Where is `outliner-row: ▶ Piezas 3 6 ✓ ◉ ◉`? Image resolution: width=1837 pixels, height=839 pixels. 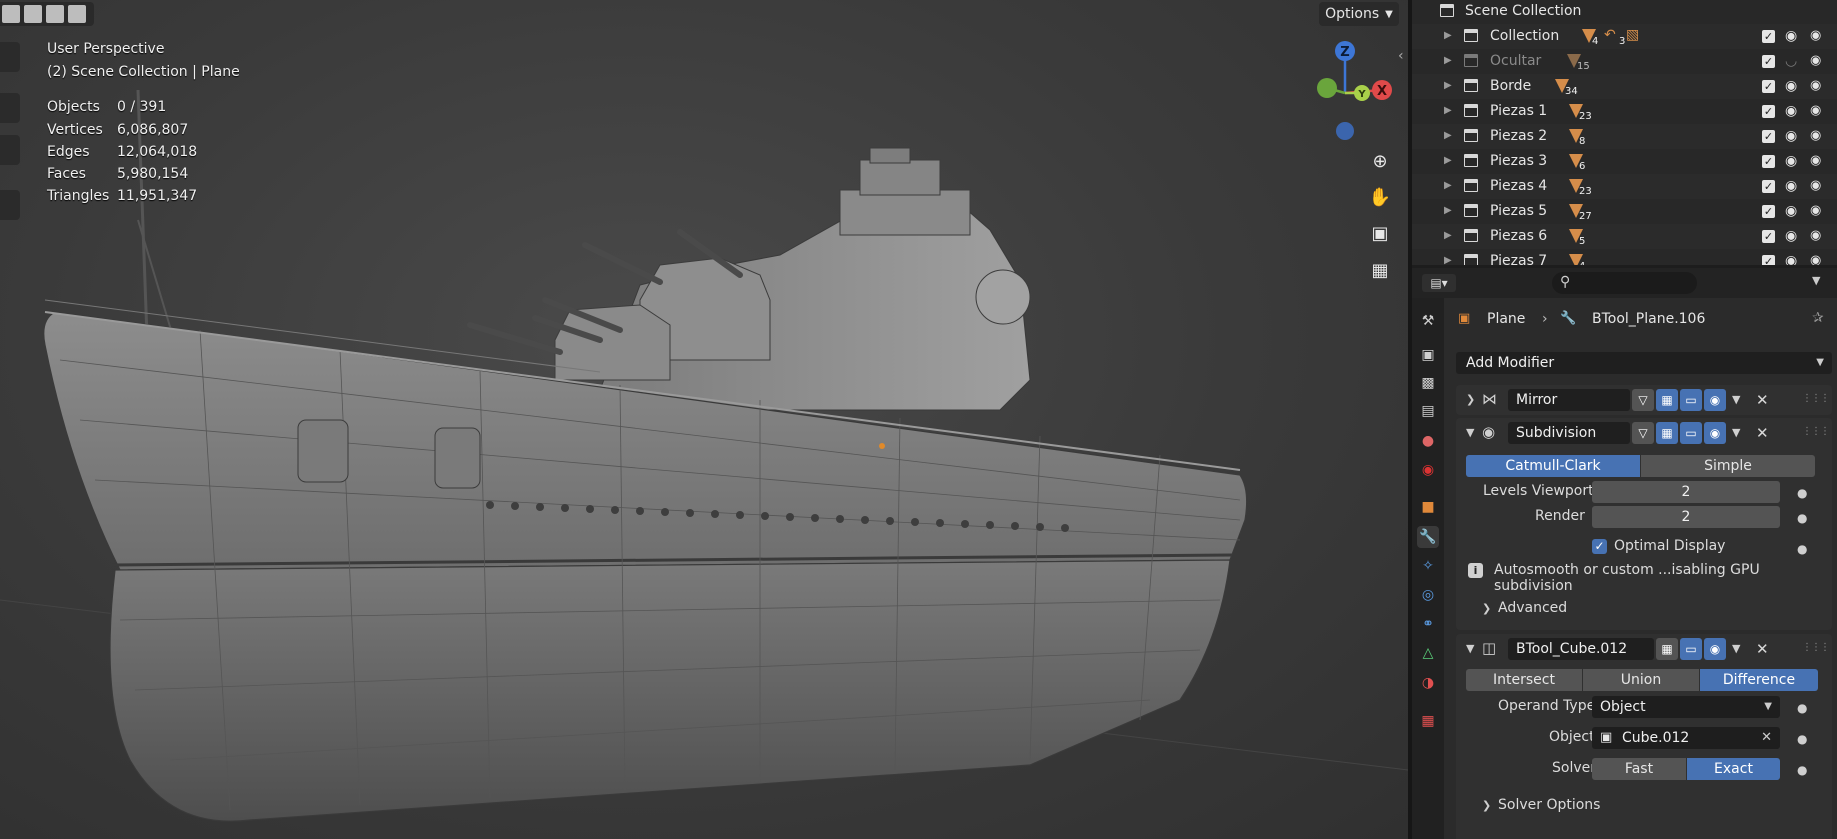 outliner-row: ▶ Piezas 3 6 ✓ ◉ ◉ is located at coordinates (1624, 161).